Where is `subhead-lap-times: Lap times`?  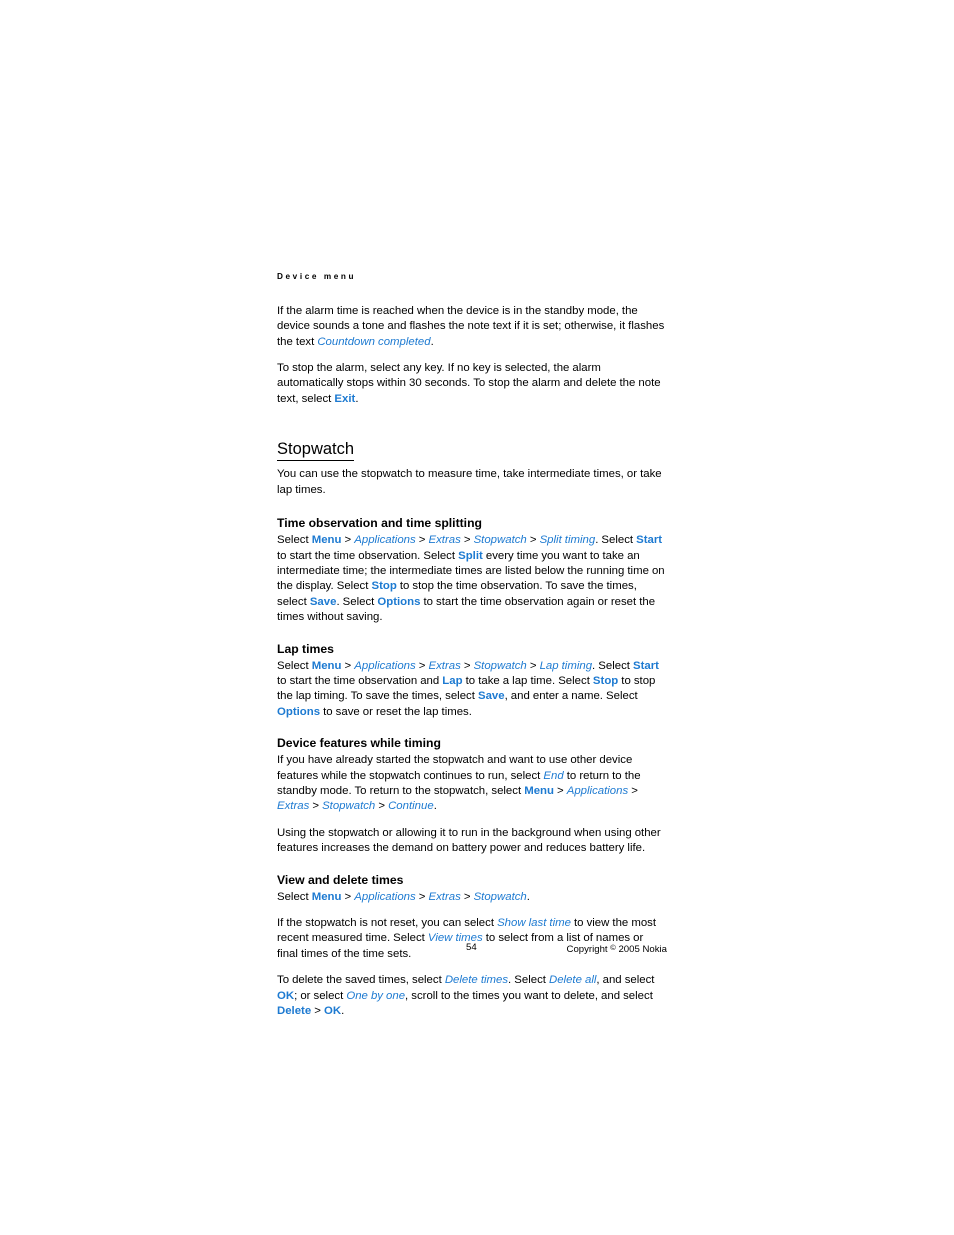
subhead-lap-times: Lap times is located at coordinates (305, 648).